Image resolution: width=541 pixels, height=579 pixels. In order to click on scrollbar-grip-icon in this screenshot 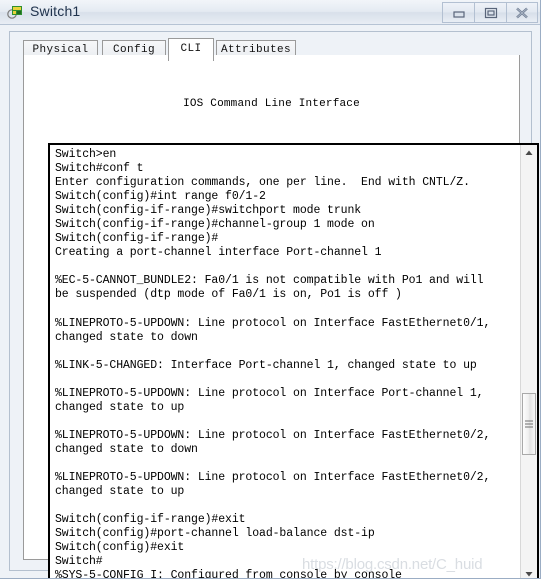, I will do `click(529, 424)`.